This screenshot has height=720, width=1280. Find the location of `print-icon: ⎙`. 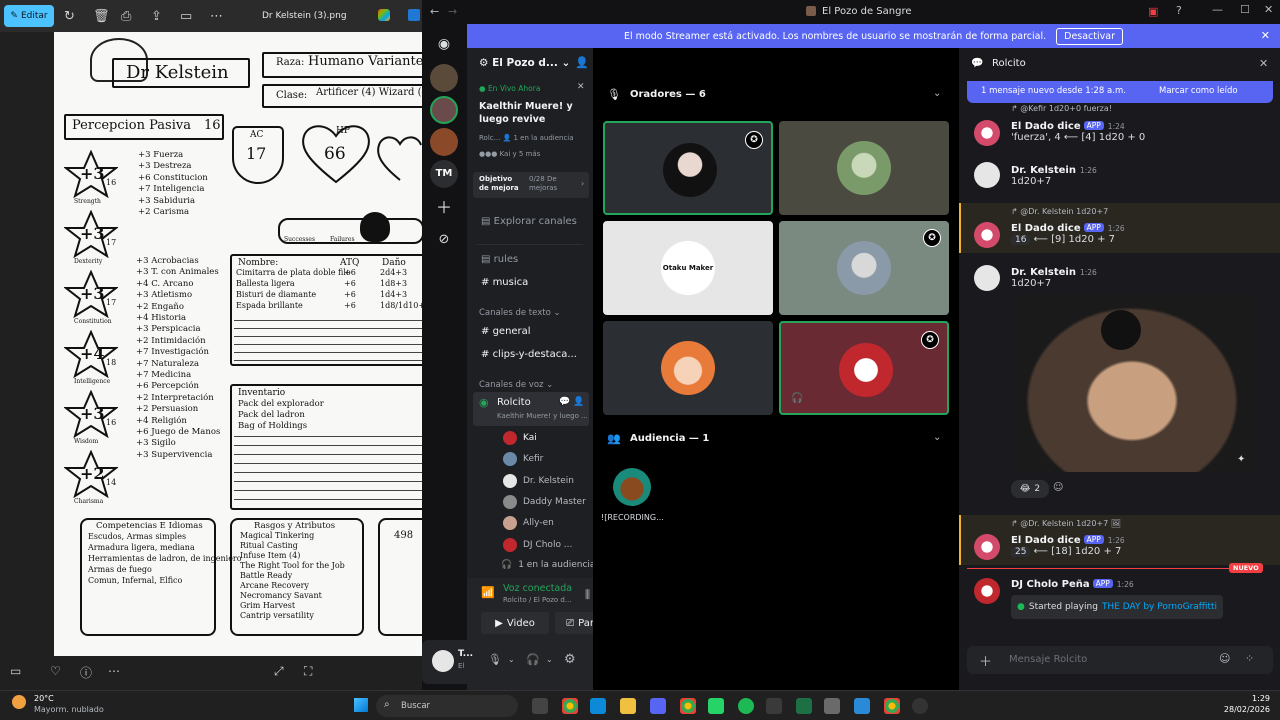

print-icon: ⎙ is located at coordinates (126, 16).